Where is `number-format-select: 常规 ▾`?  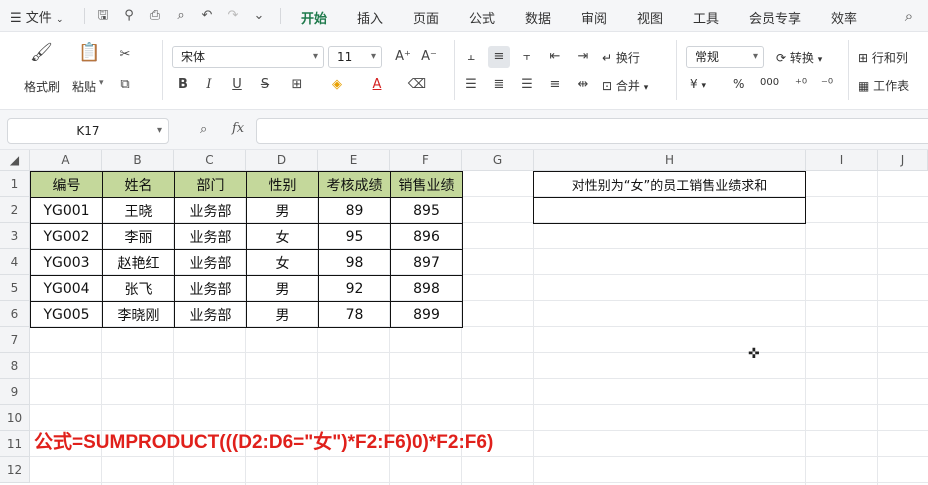 number-format-select: 常规 ▾ is located at coordinates (725, 57).